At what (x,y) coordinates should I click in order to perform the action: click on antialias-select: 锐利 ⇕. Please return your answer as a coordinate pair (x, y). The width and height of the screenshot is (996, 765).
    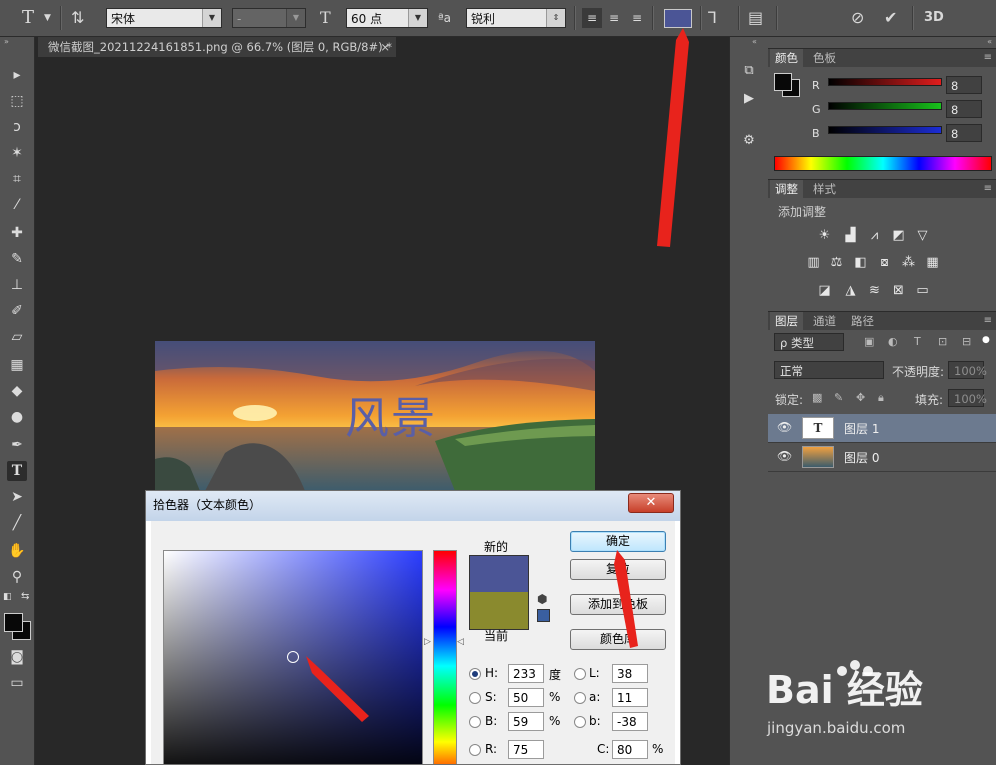
    Looking at the image, I should click on (516, 18).